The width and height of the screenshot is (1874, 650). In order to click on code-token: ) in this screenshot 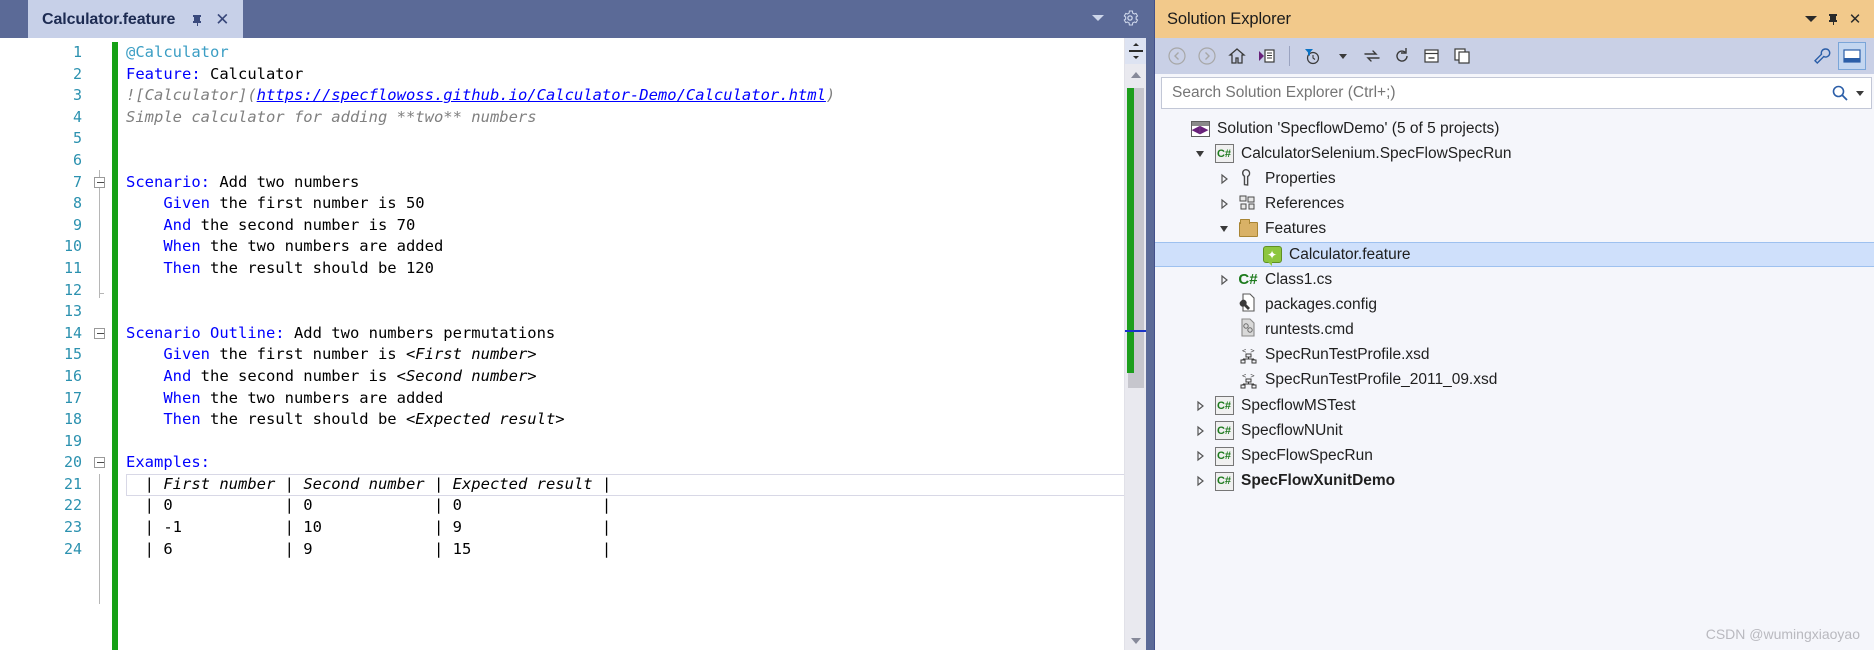, I will do `click(830, 95)`.